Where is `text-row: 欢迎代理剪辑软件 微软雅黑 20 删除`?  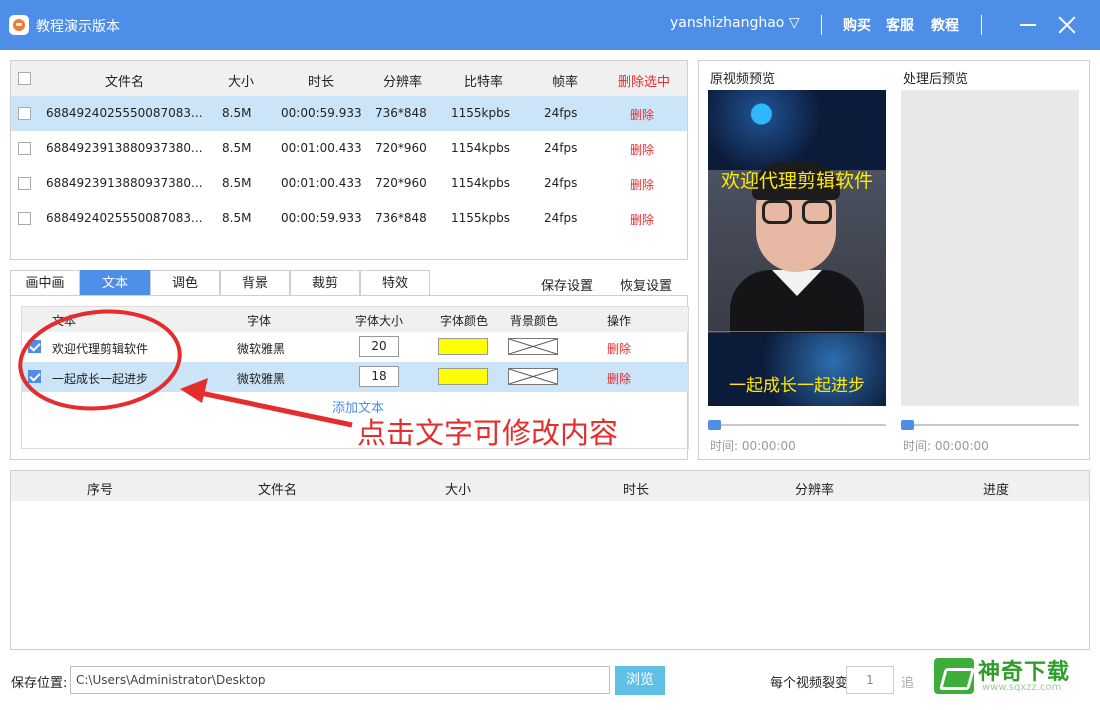
text-row: 欢迎代理剪辑软件 微软雅黑 20 删除 is located at coordinates (355, 347).